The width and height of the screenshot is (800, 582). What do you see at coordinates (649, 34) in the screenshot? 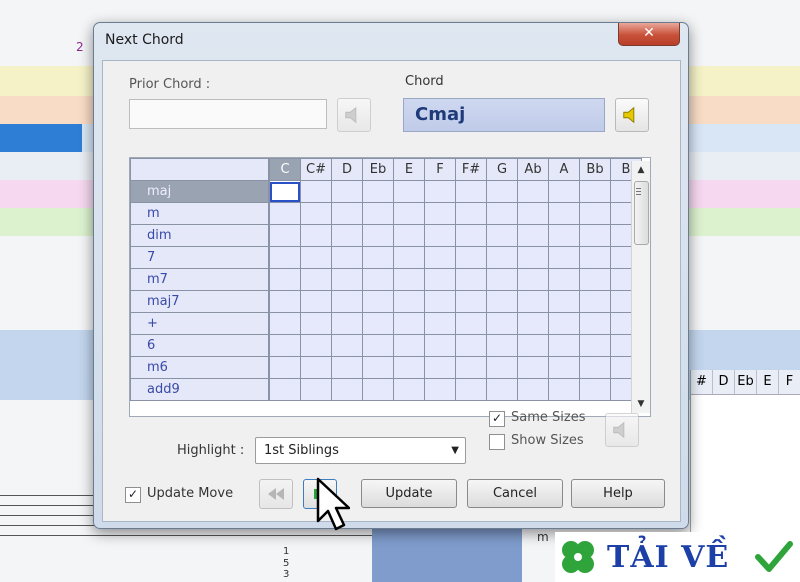
I see `close-button: ✕` at bounding box center [649, 34].